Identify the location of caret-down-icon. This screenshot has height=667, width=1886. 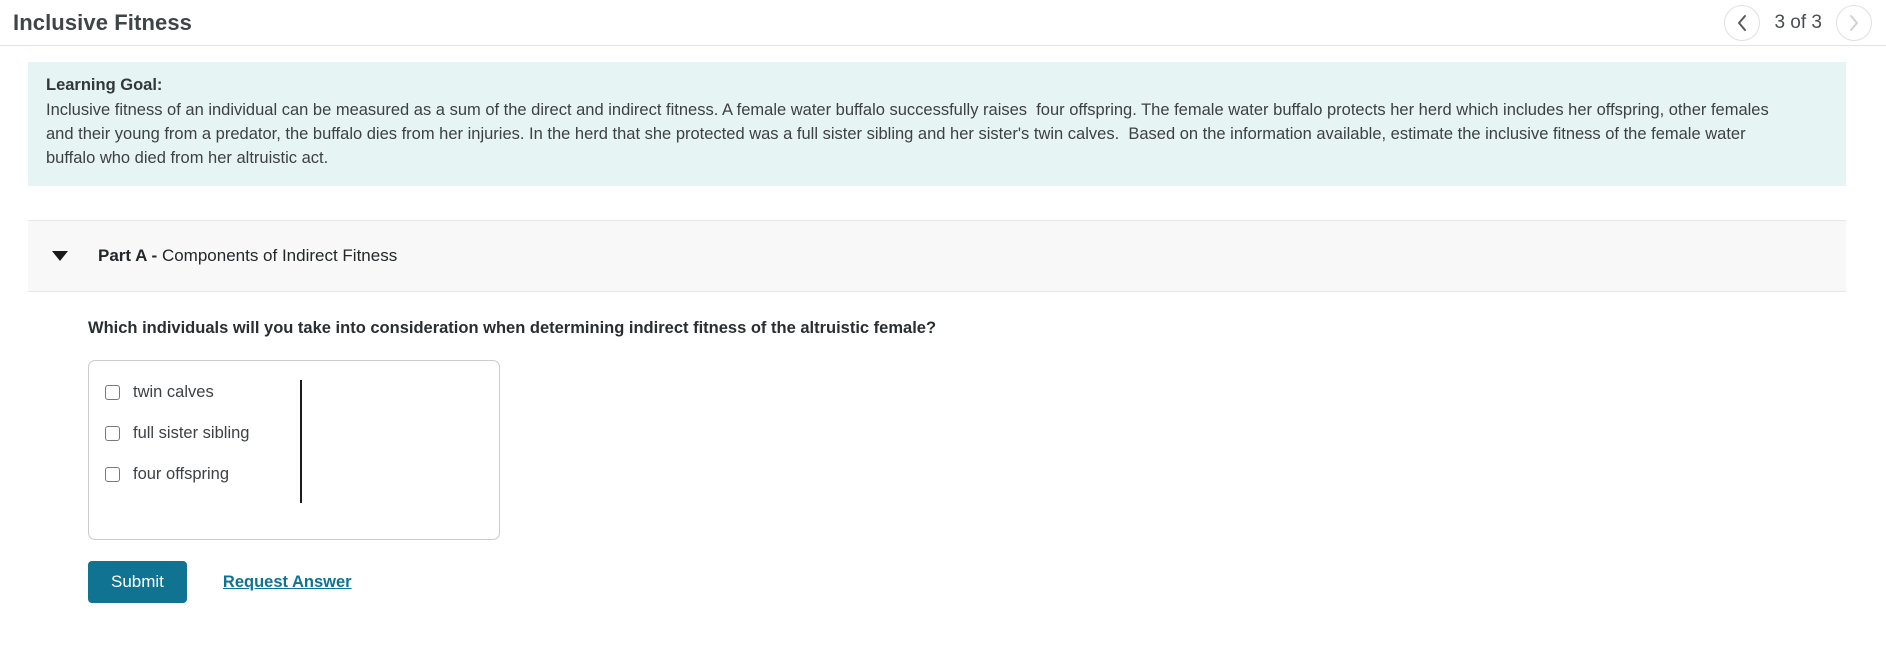
(60, 256).